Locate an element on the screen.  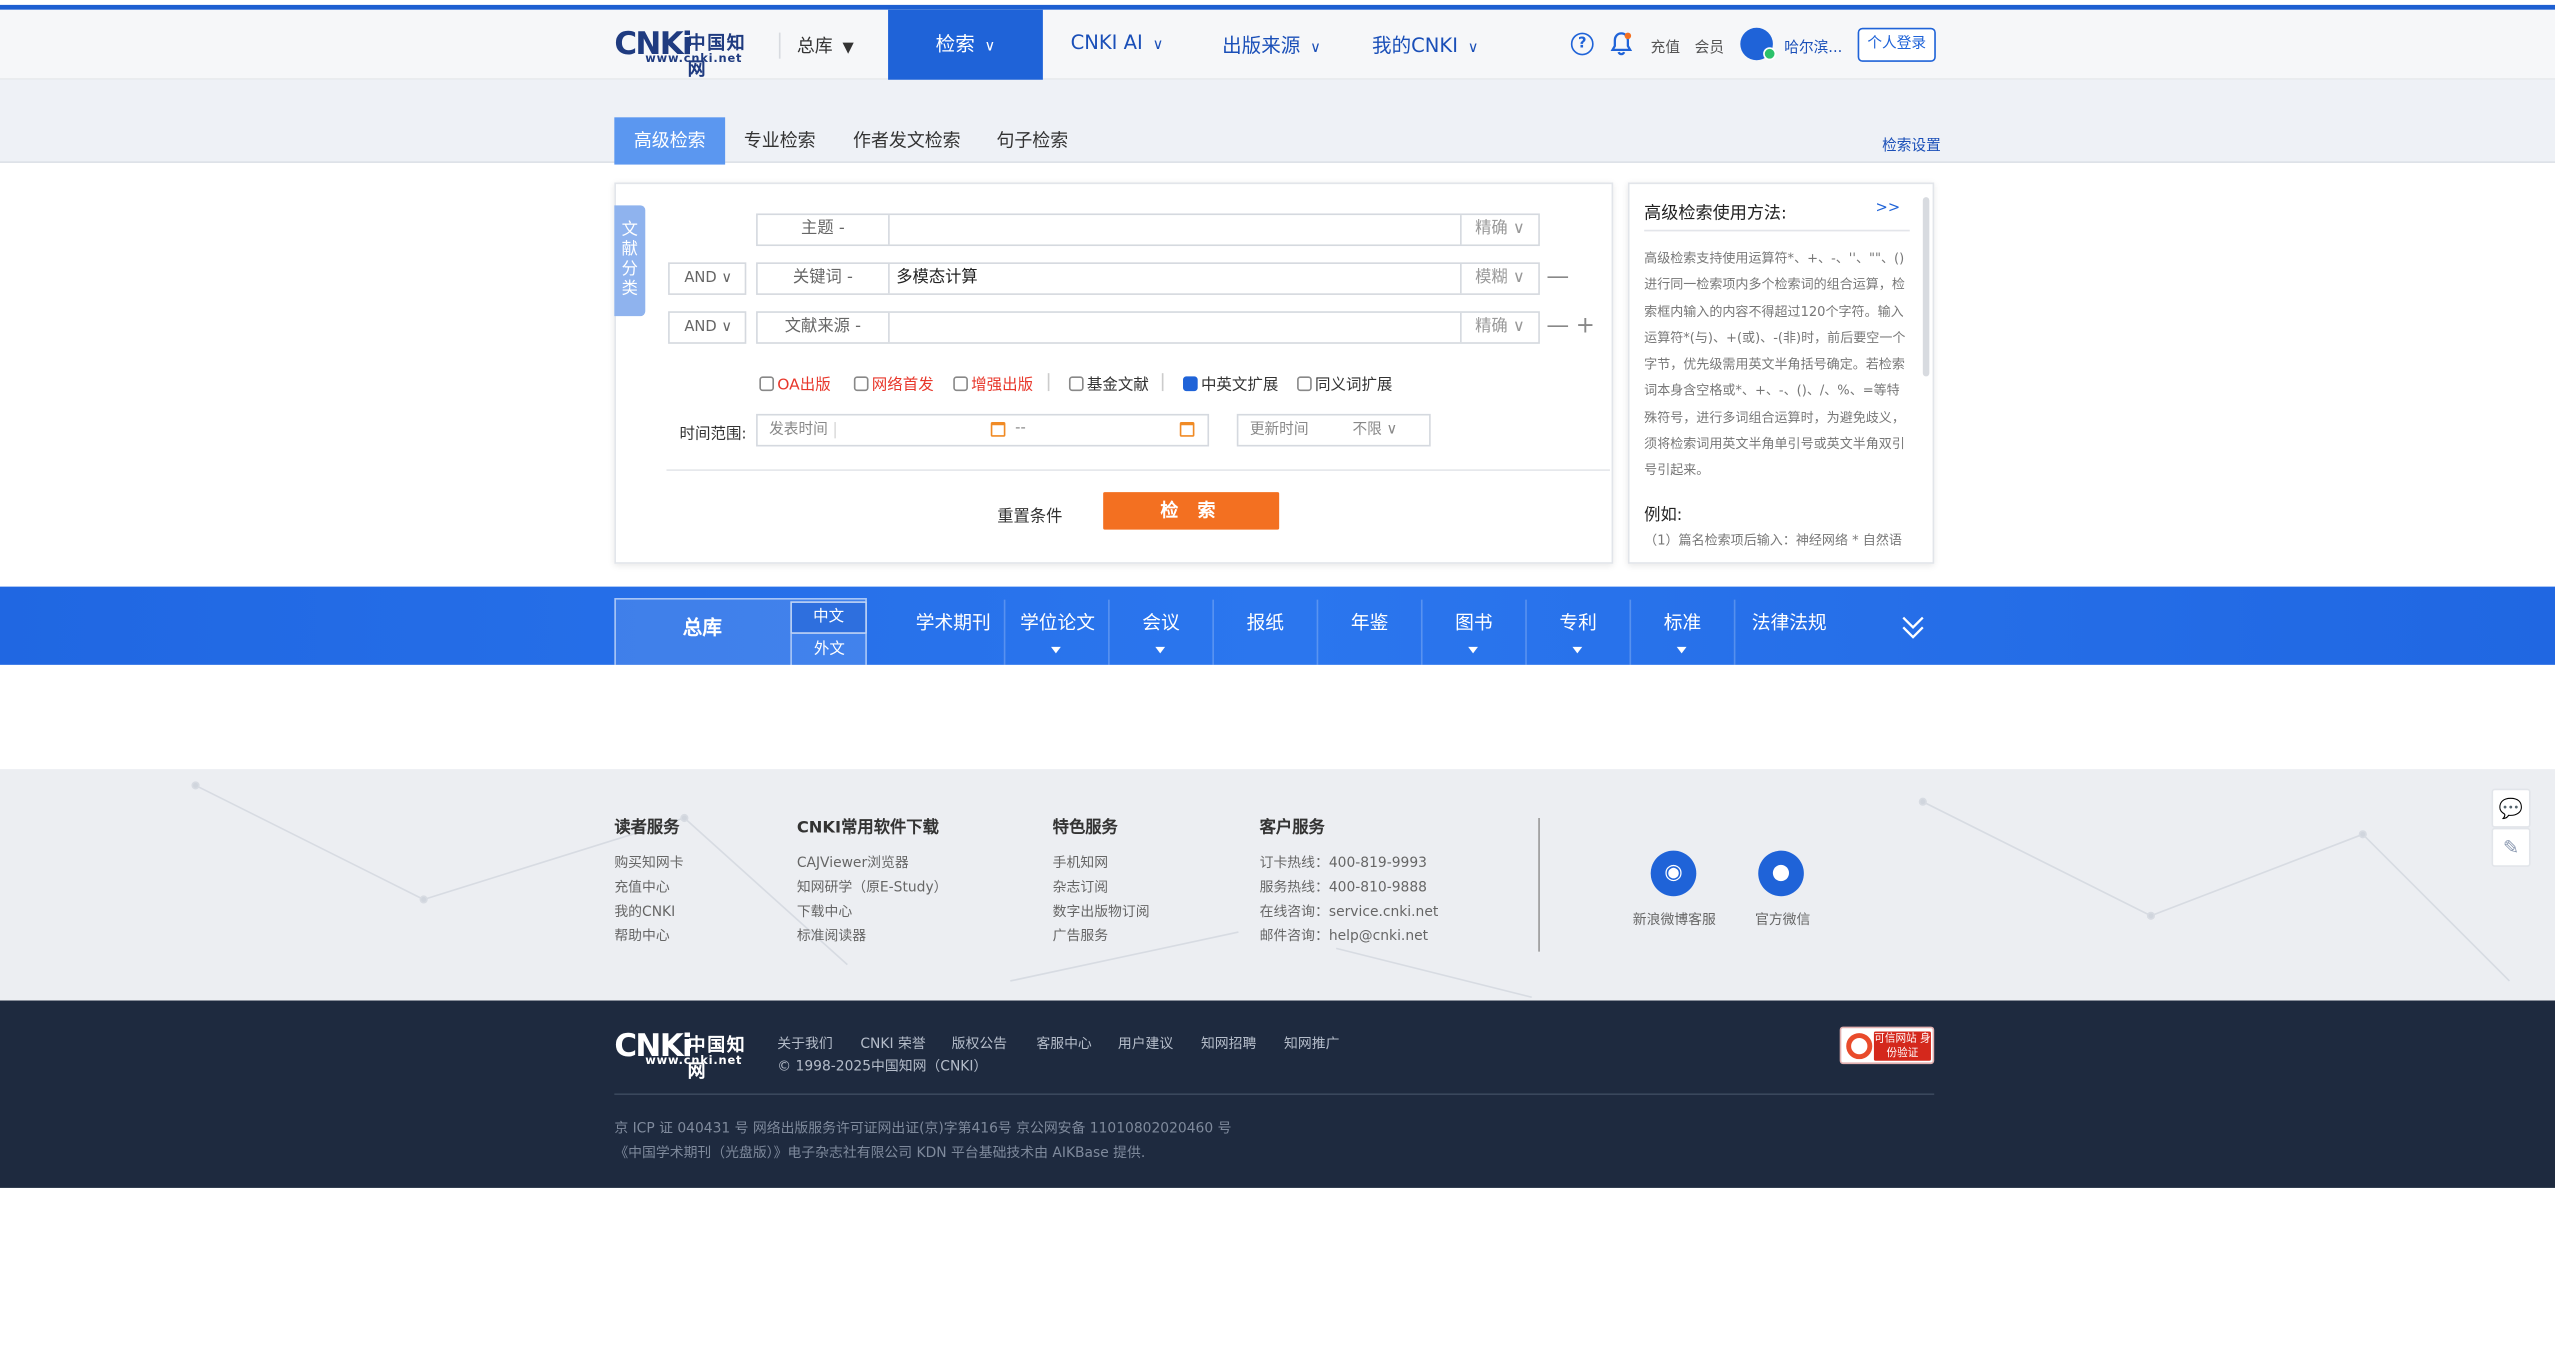
field-type-select: 关键词 - is located at coordinates (824, 278).